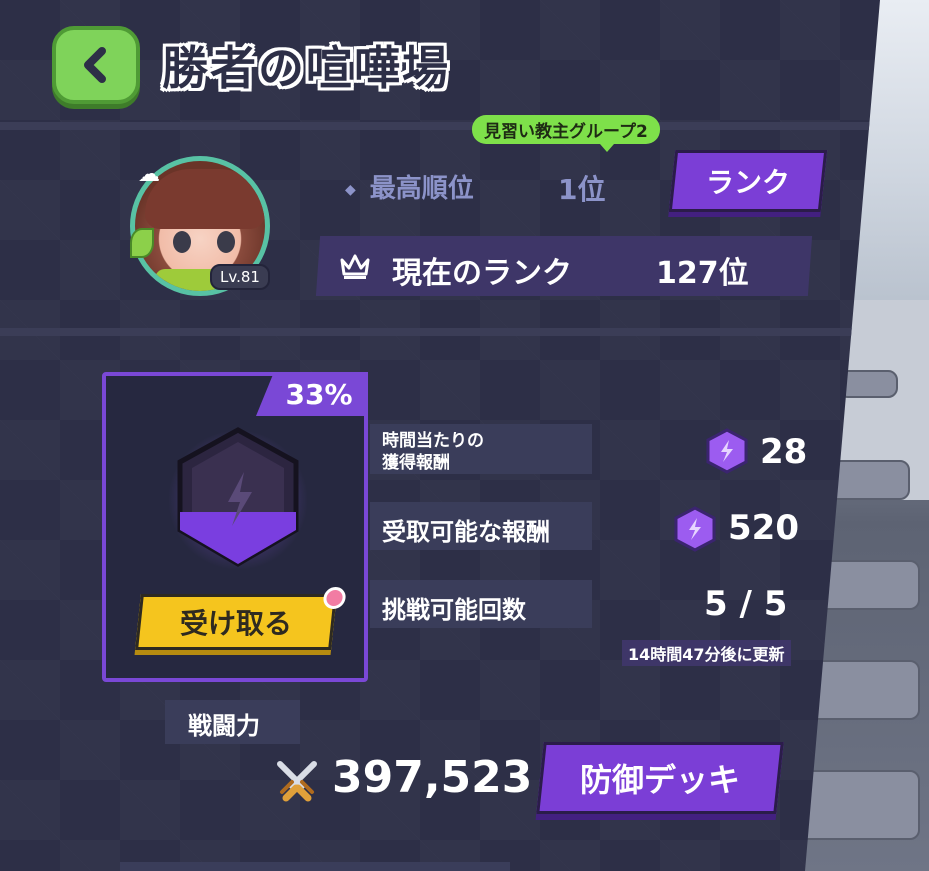 This screenshot has width=929, height=871. I want to click on reward-box: 33% 受け取る, so click(235, 527).